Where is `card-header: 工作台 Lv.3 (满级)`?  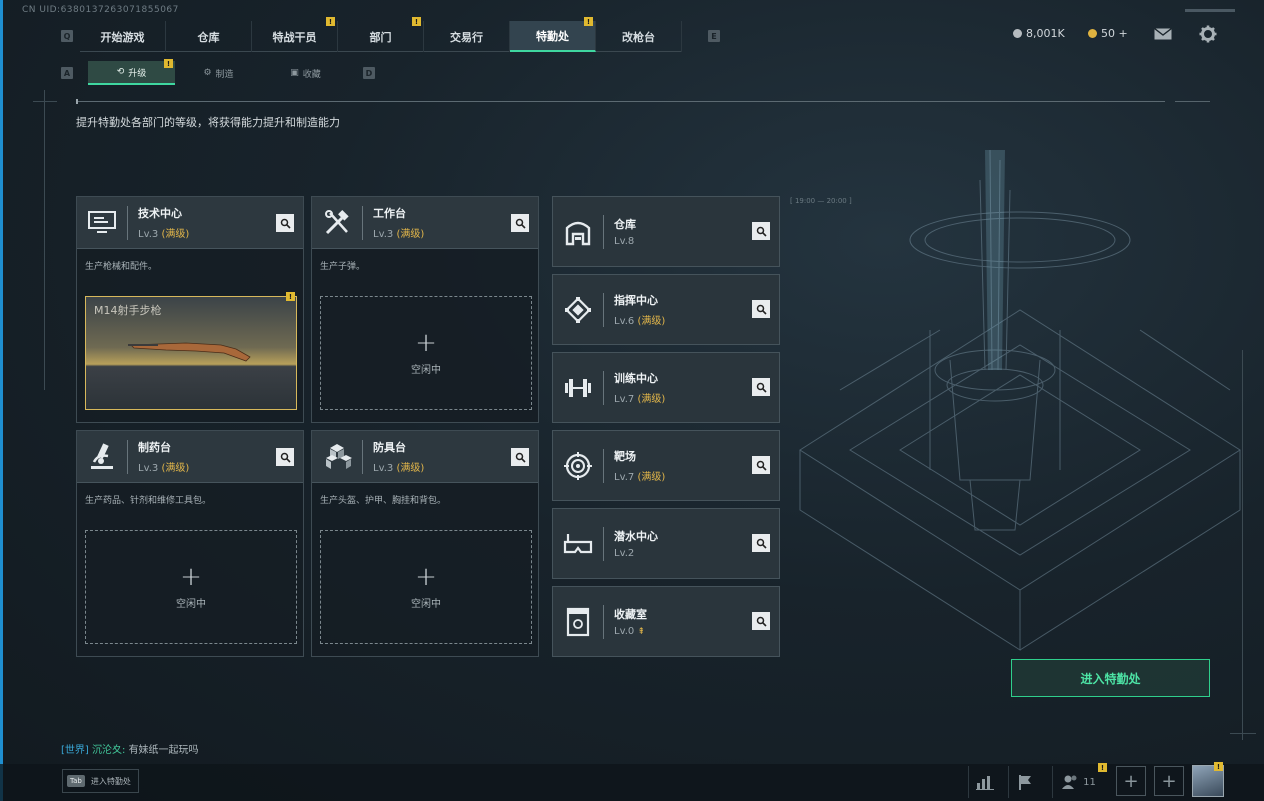
card-header: 工作台 Lv.3 (满级) is located at coordinates (425, 223).